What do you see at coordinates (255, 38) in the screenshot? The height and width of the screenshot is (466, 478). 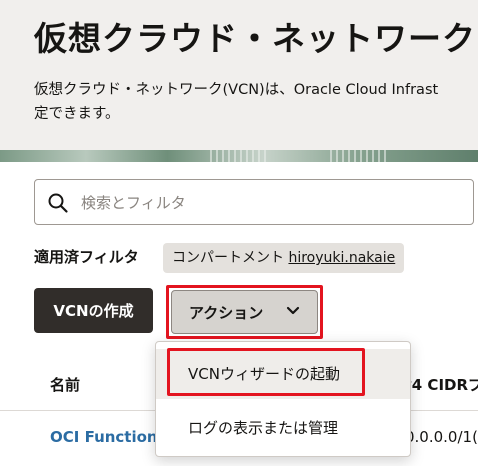 I see `page-title: 仮想クラウド・ネットワーク` at bounding box center [255, 38].